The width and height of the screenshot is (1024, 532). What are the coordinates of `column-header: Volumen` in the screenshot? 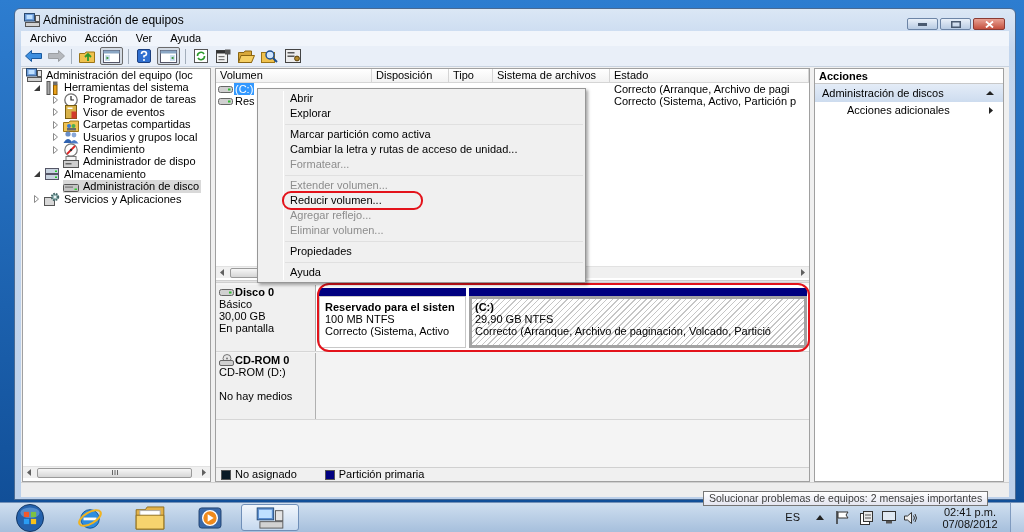 It's located at (294, 75).